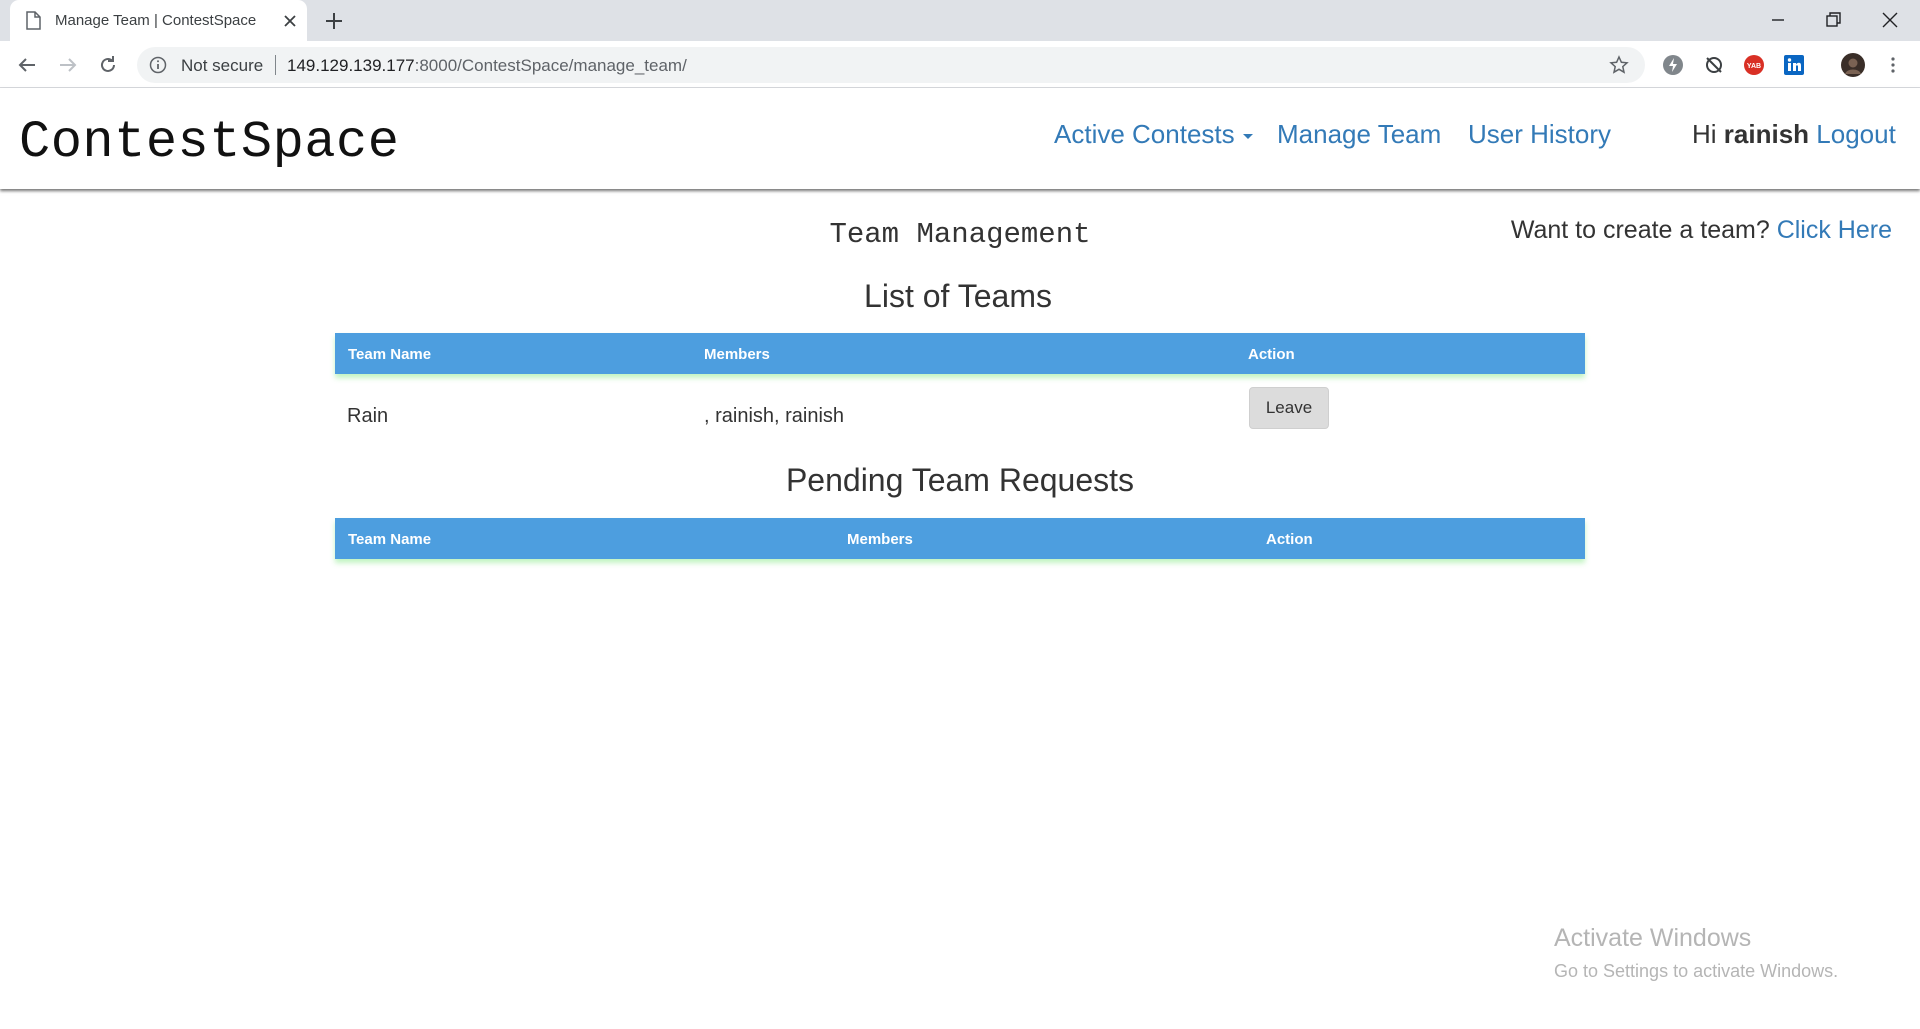  I want to click on menu-dots-icon, so click(1893, 65).